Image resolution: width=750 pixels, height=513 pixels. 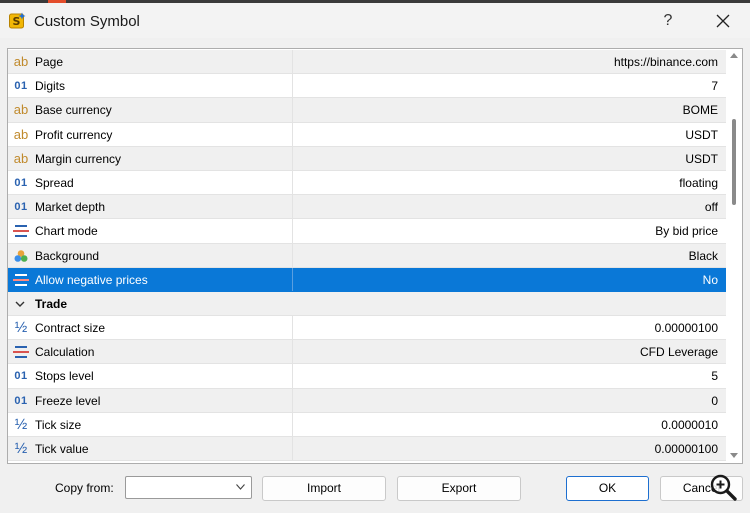 What do you see at coordinates (714, 86) in the screenshot?
I see `property-value: 7` at bounding box center [714, 86].